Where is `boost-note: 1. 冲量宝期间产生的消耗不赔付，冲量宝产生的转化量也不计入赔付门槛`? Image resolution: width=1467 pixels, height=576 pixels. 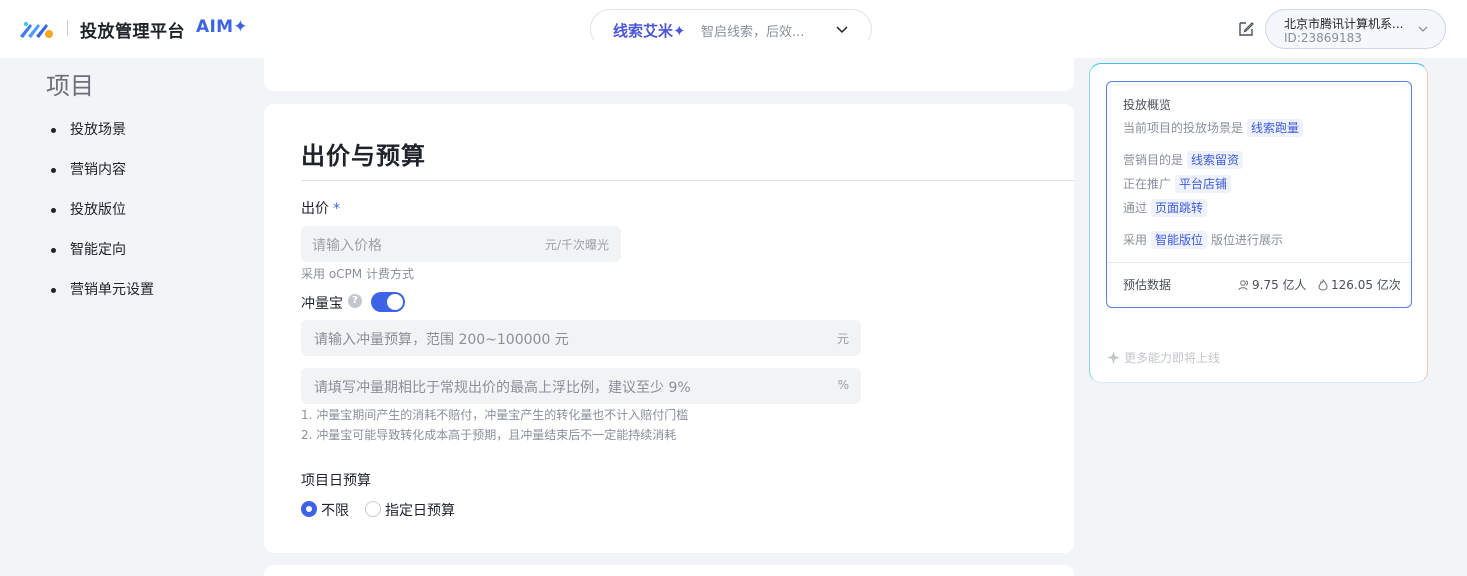 boost-note: 1. 冲量宝期间产生的消耗不赔付，冲量宝产生的转化量也不计入赔付门槛 is located at coordinates (495, 415).